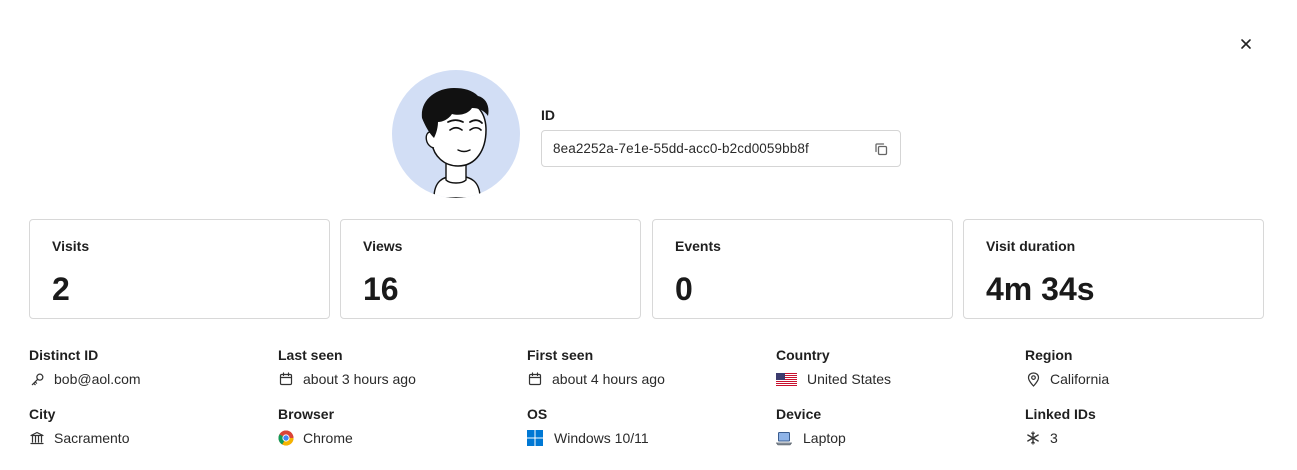  What do you see at coordinates (849, 379) in the screenshot?
I see `prop-value: United States` at bounding box center [849, 379].